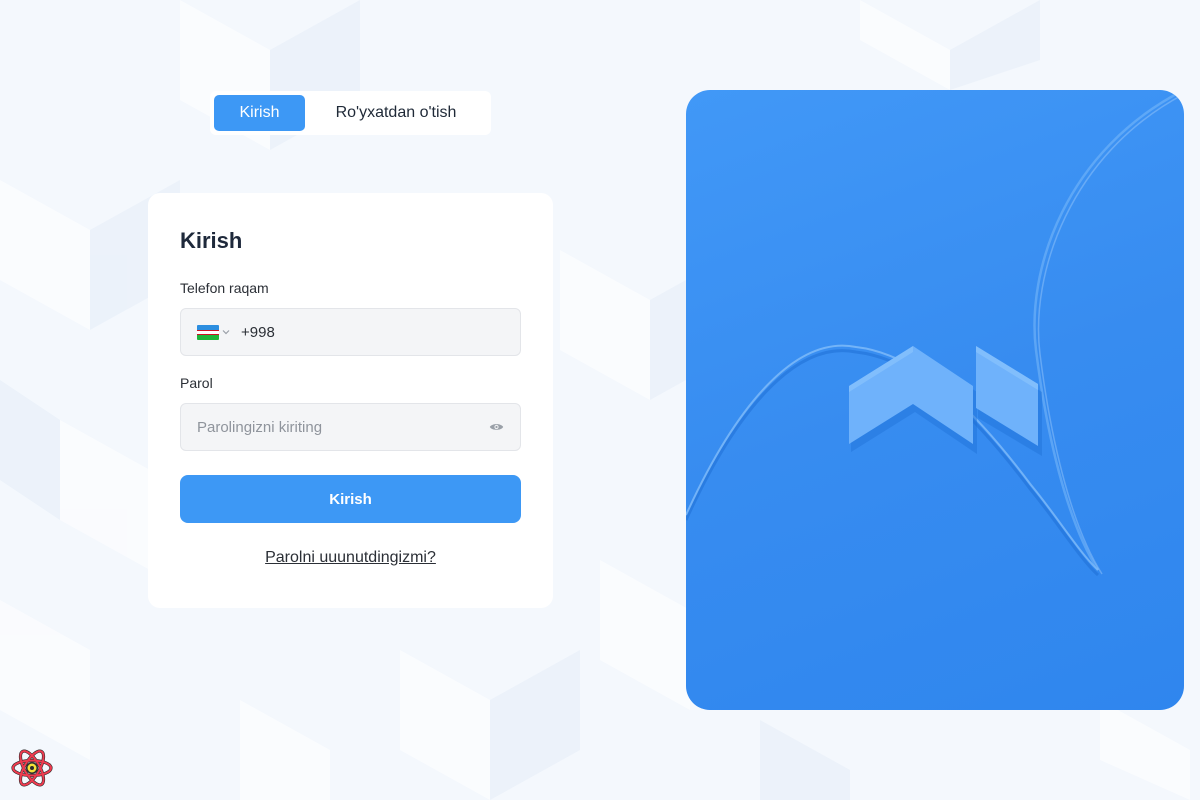 This screenshot has height=800, width=1200. I want to click on password-label: Parol, so click(196, 383).